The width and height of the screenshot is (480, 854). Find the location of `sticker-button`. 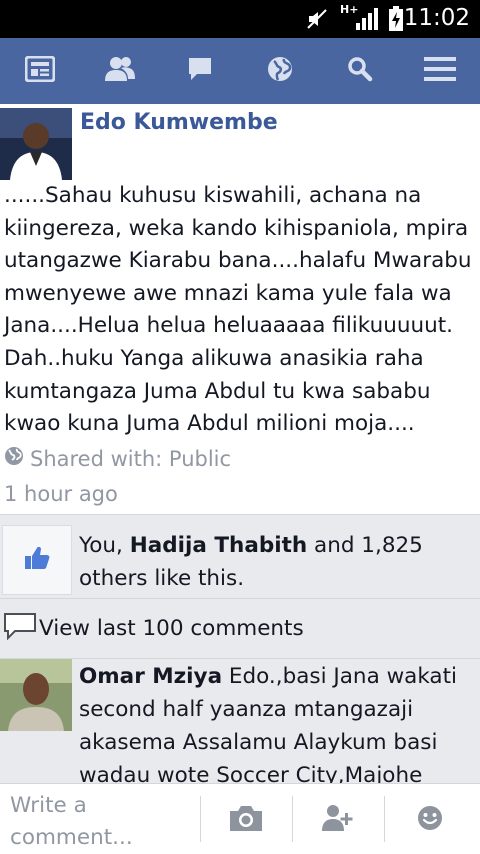

sticker-button is located at coordinates (430, 820).